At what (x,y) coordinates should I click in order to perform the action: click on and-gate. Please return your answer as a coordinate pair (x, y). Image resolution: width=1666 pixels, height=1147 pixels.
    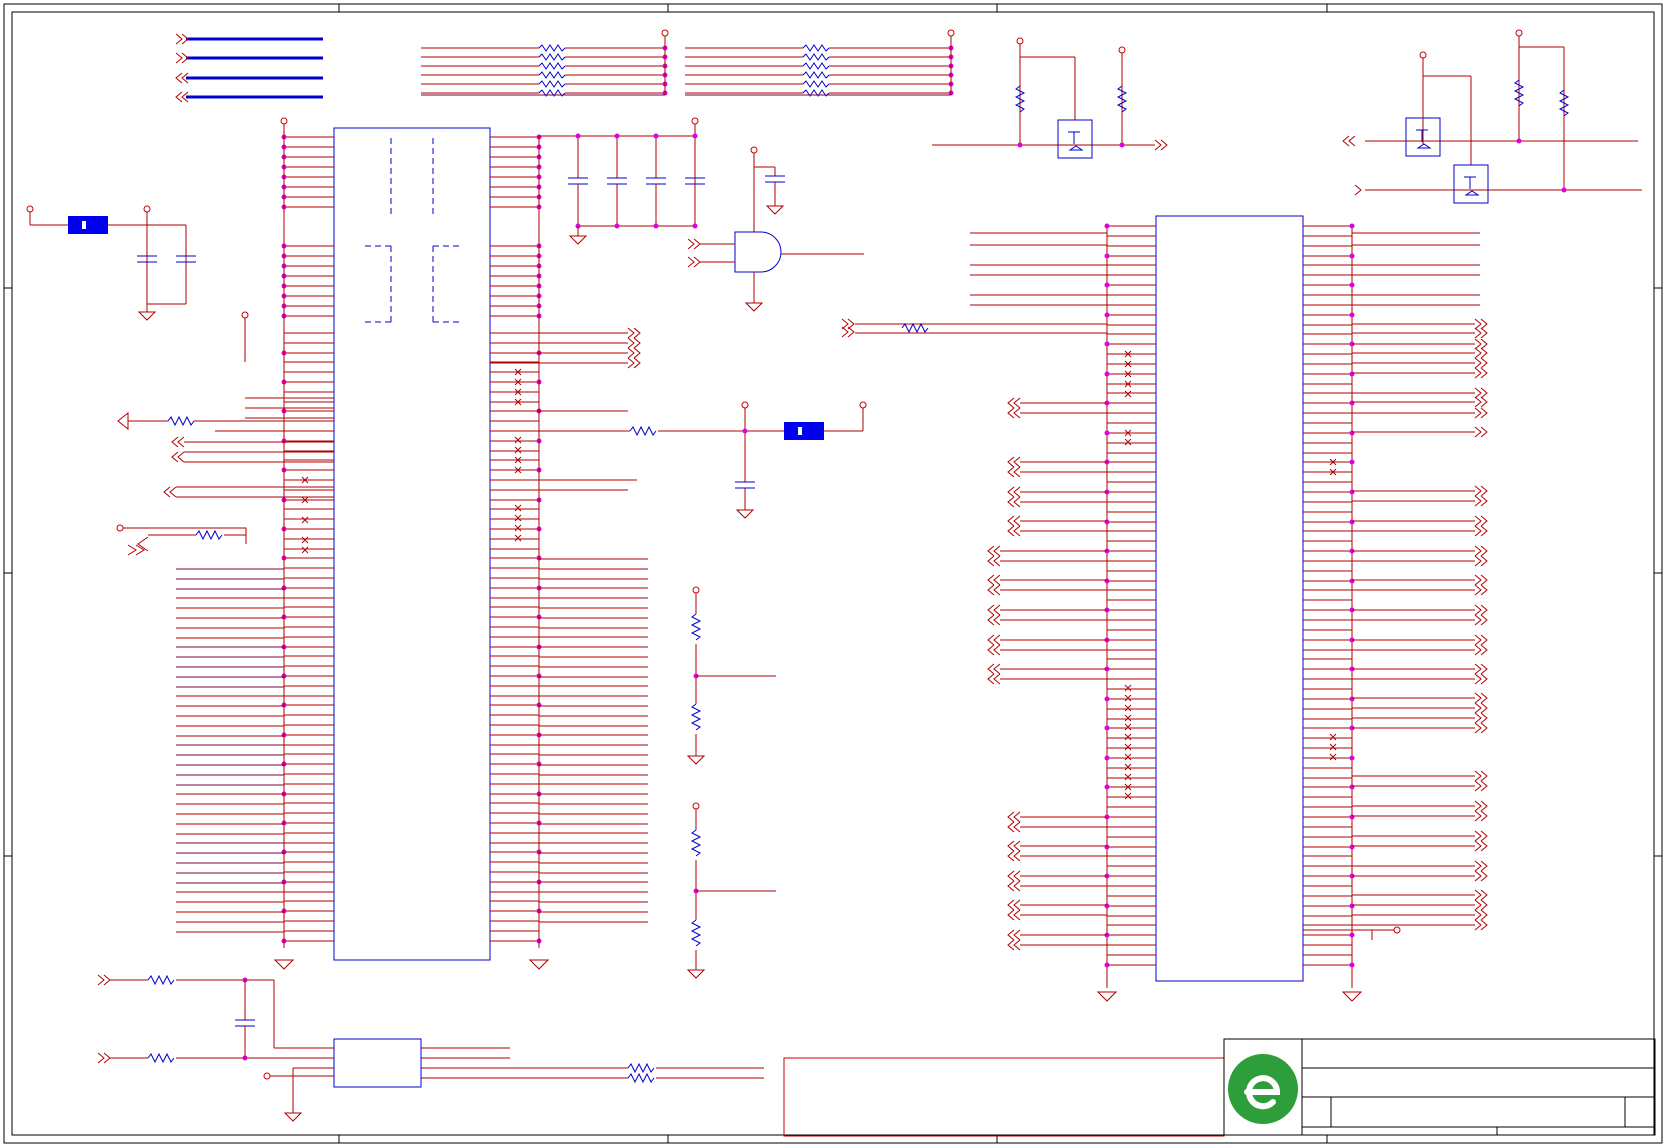
    Looking at the image, I should click on (775, 229).